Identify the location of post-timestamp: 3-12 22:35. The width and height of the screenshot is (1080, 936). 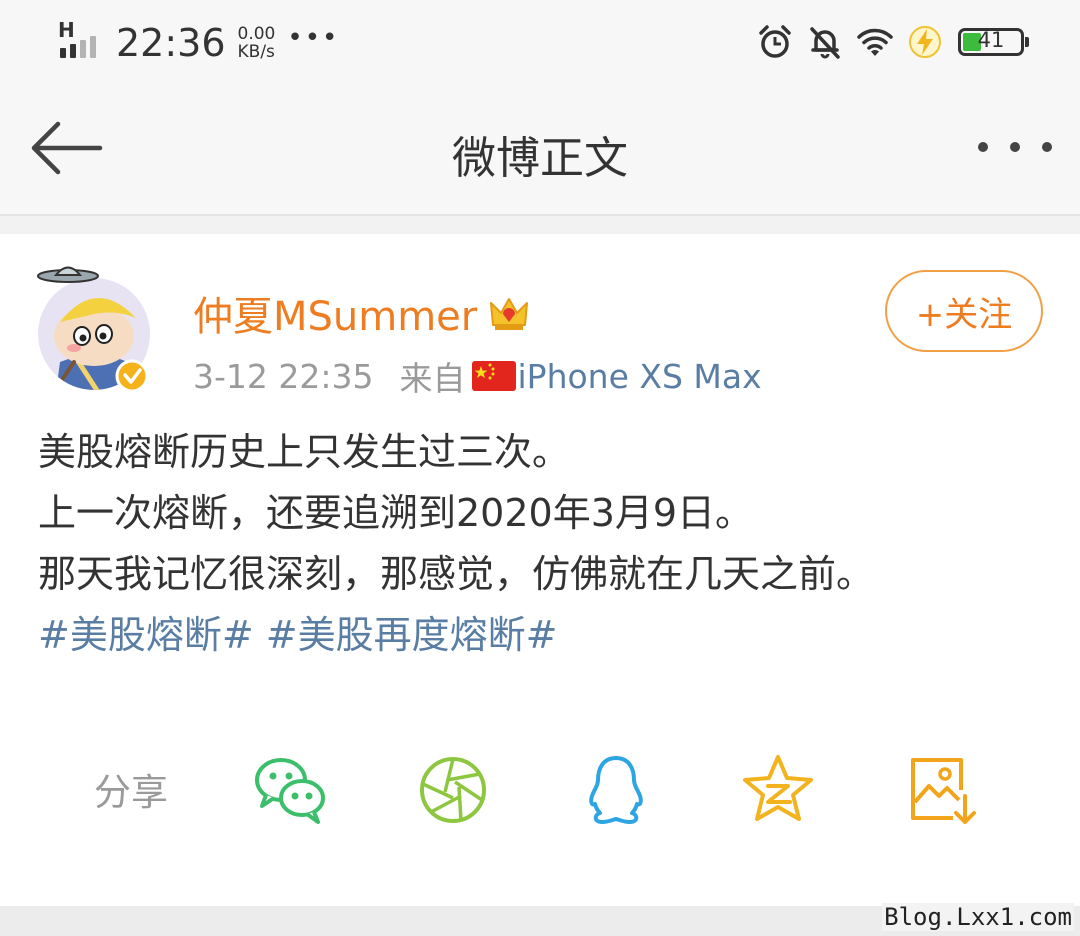
(283, 376).